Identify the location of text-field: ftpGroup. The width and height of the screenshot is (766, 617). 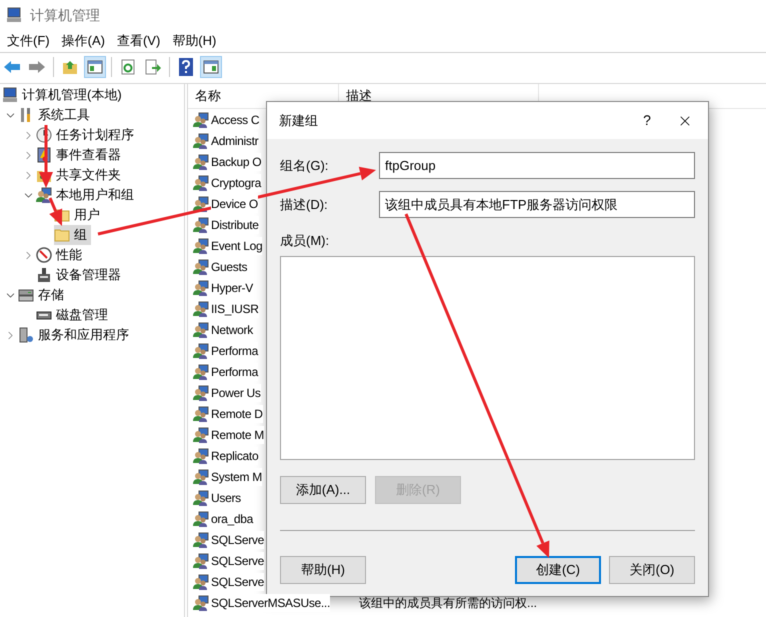
(537, 165).